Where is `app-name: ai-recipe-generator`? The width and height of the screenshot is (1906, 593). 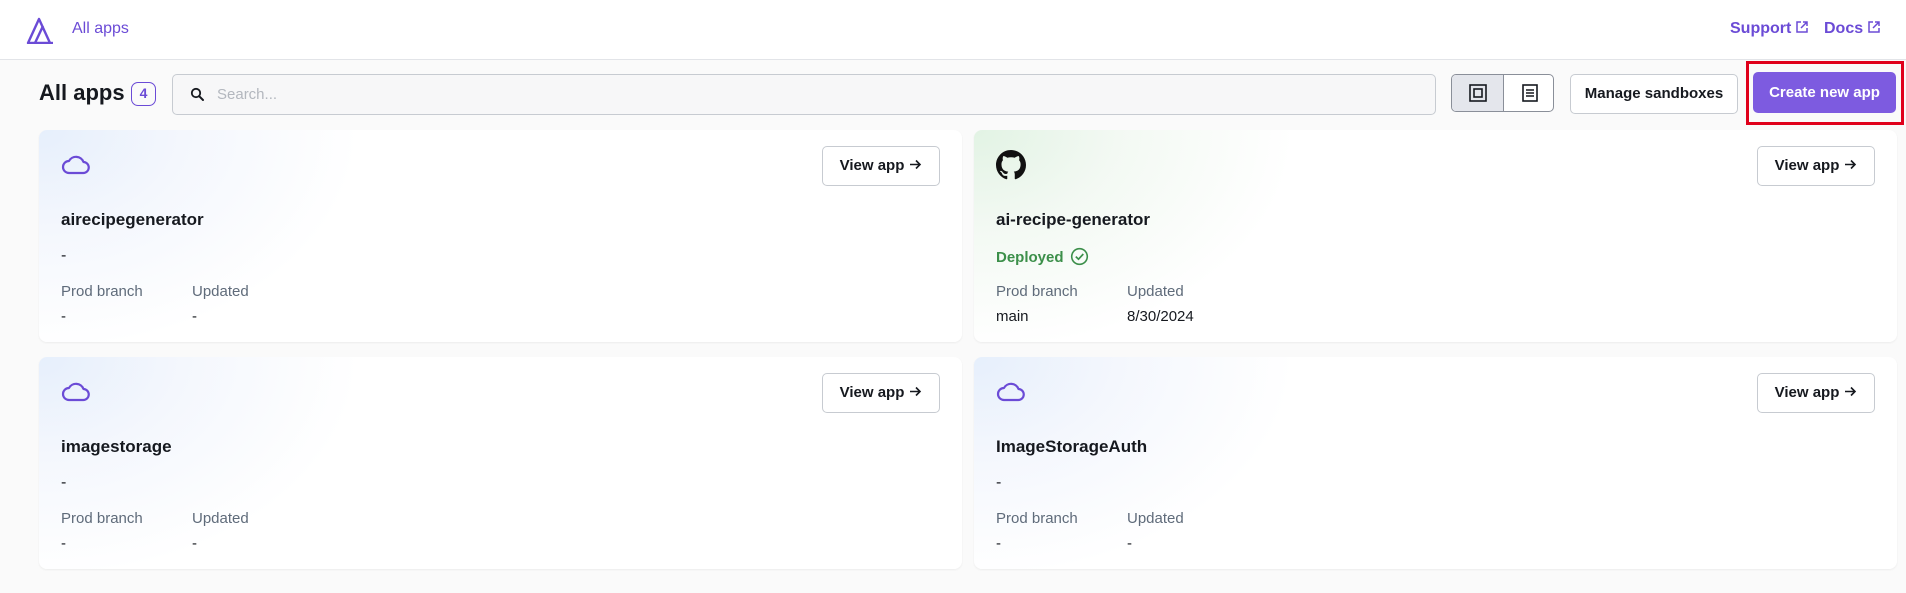
app-name: ai-recipe-generator is located at coordinates (1073, 220).